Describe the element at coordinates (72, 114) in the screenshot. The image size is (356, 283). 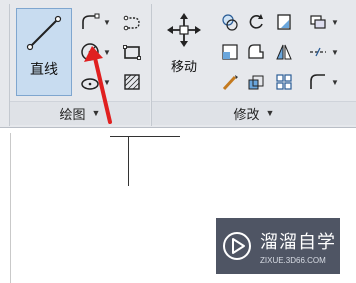
I see `draw-panel-title-text: 绘图` at that location.